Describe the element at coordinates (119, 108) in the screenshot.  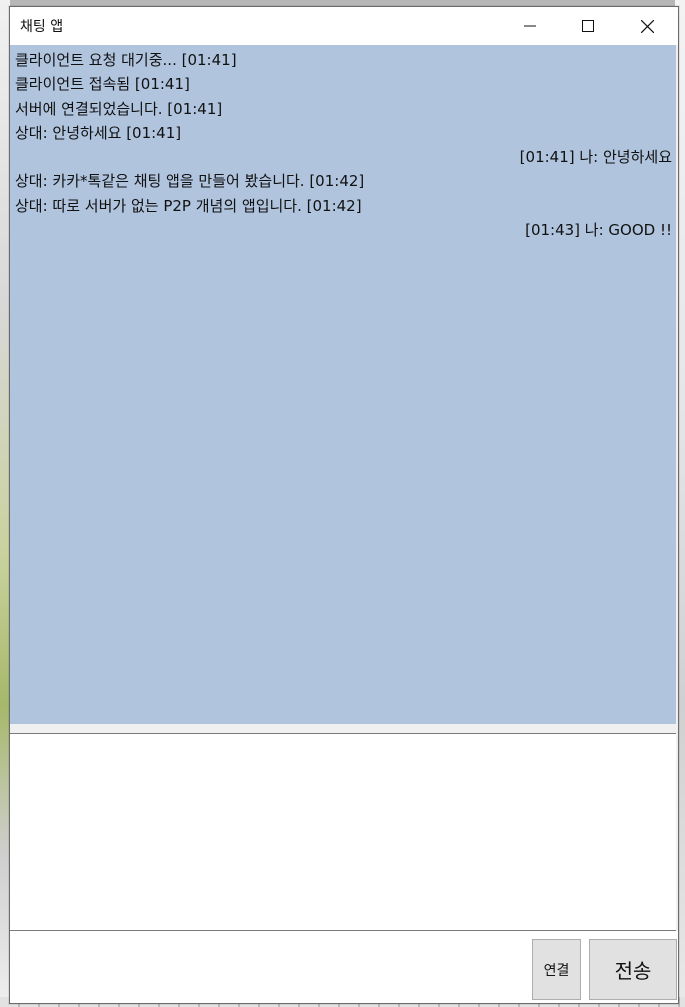
I see `chat-message: 서버에 연결되었습니다. [01:41]` at that location.